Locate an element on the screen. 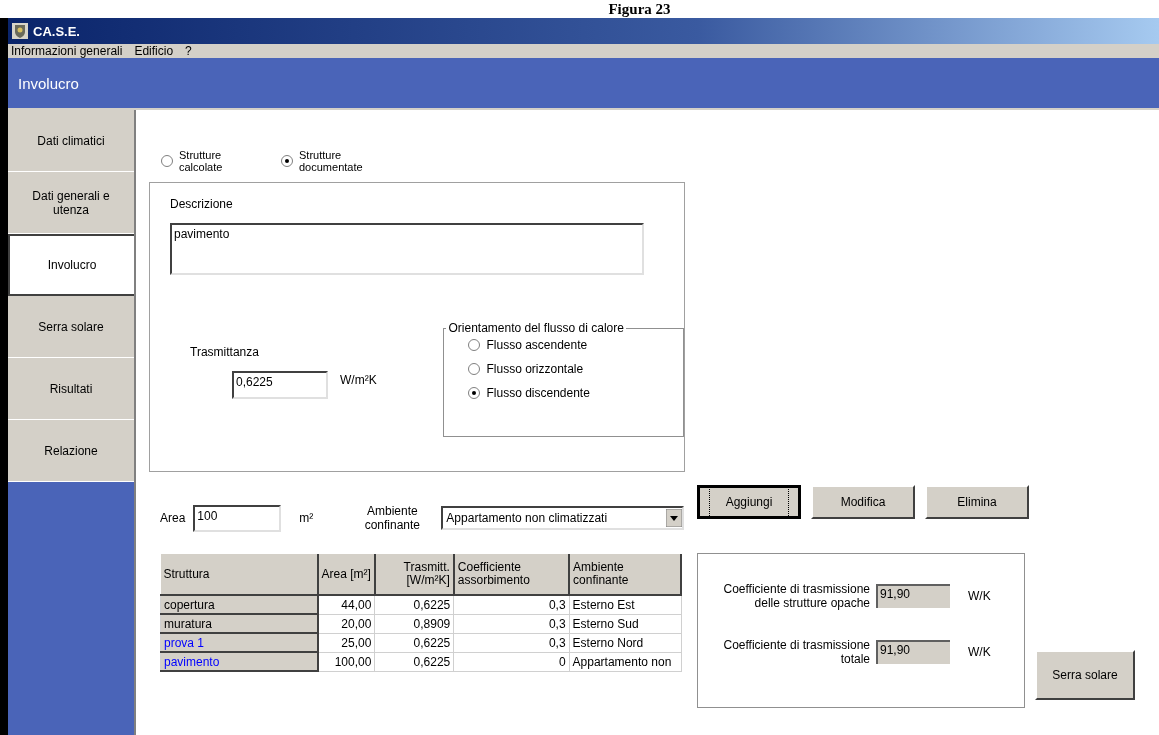 This screenshot has height=735, width=1159. radio-label: Strutture calcolate is located at coordinates (201, 161).